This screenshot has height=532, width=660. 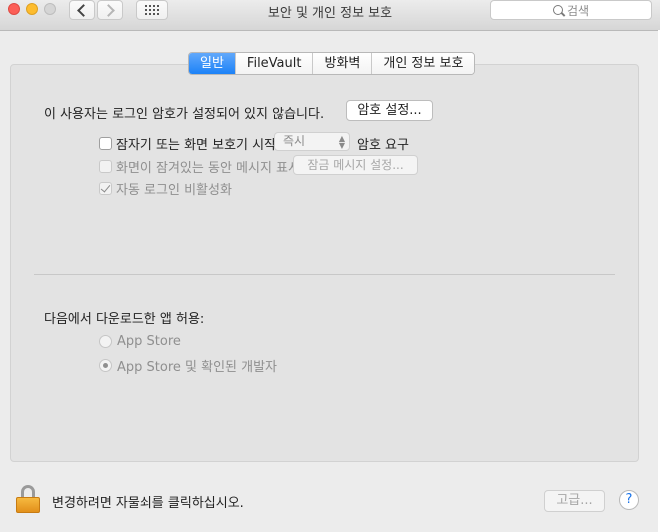 I want to click on window-toolbar: 보안 및 개인 정보 보호 검색, so click(x=330, y=15).